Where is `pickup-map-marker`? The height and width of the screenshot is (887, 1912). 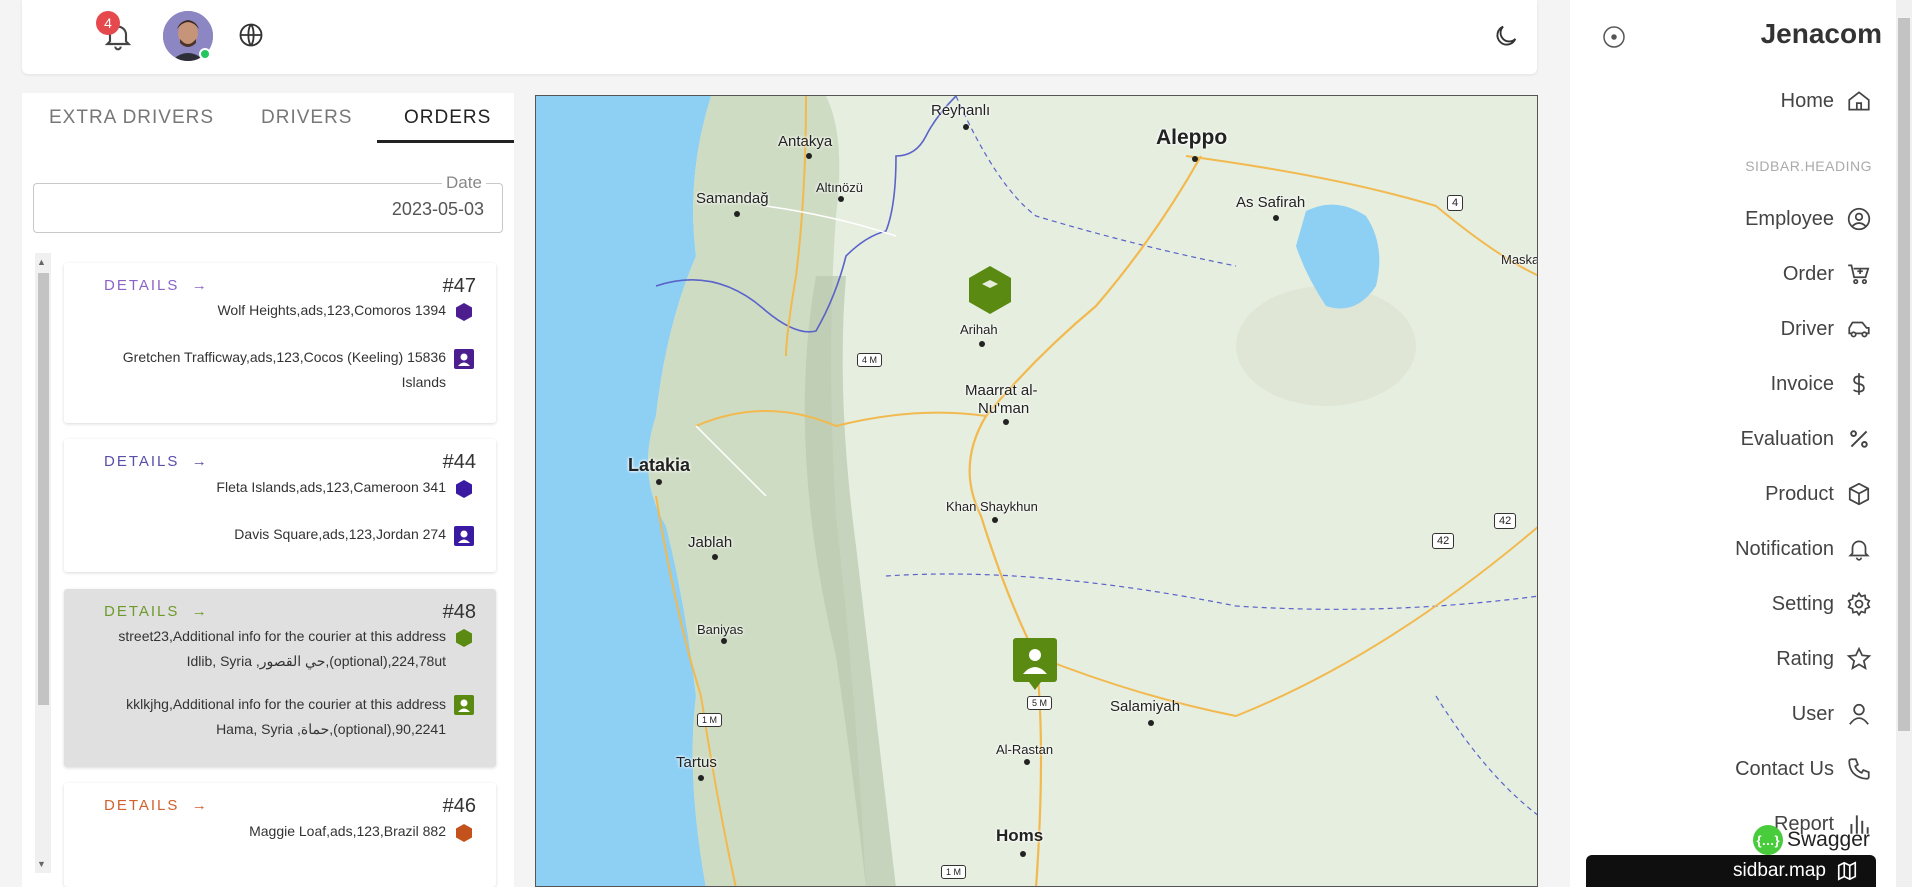 pickup-map-marker is located at coordinates (990, 290).